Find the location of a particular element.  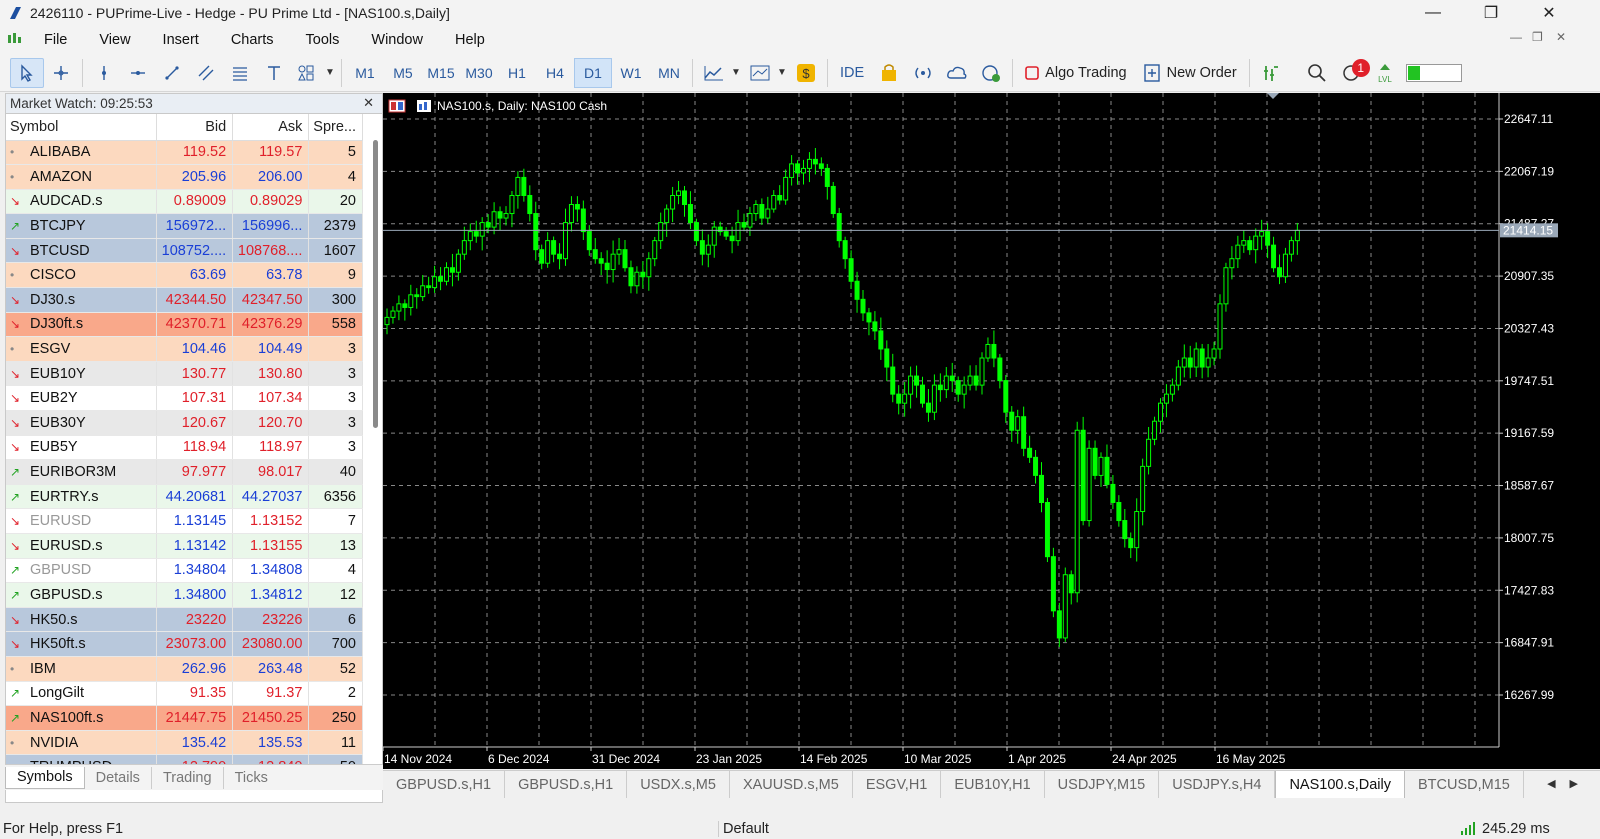

market-watch-row: ↘ HK50ft.s 23073.00 23080.00 700 is located at coordinates (184, 644).